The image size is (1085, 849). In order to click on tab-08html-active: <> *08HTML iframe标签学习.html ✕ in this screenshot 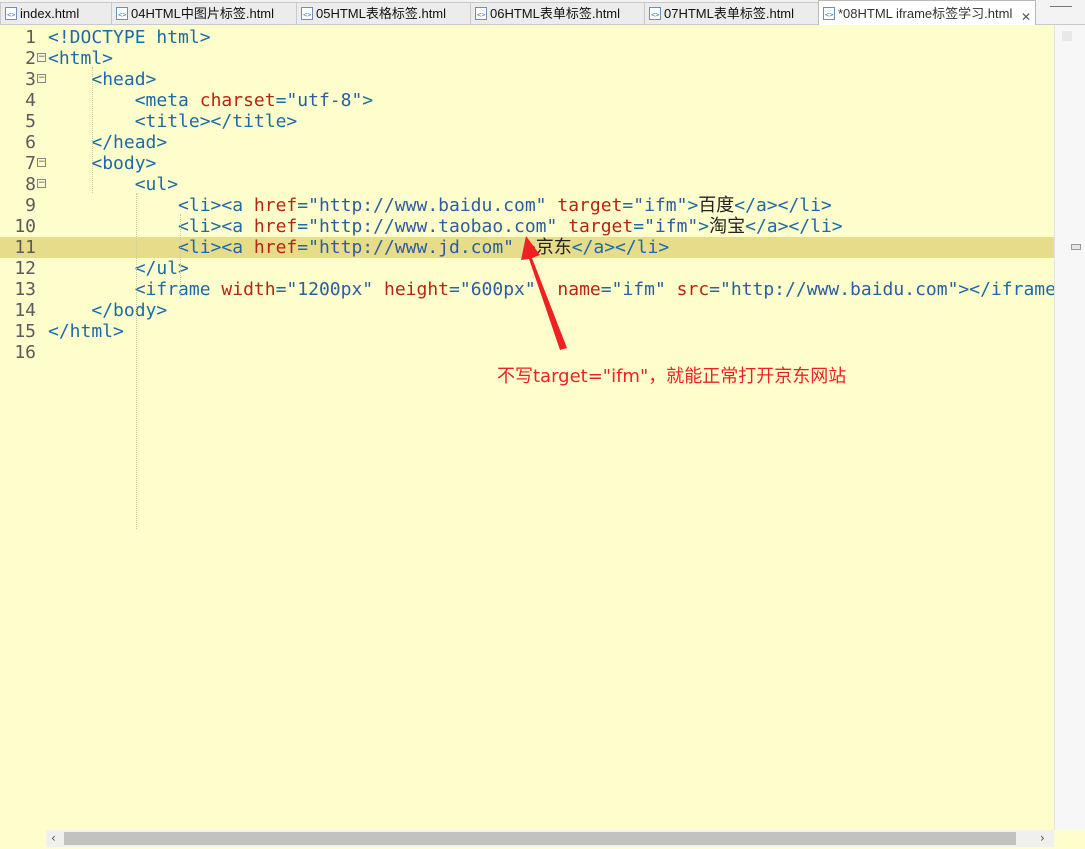, I will do `click(927, 12)`.